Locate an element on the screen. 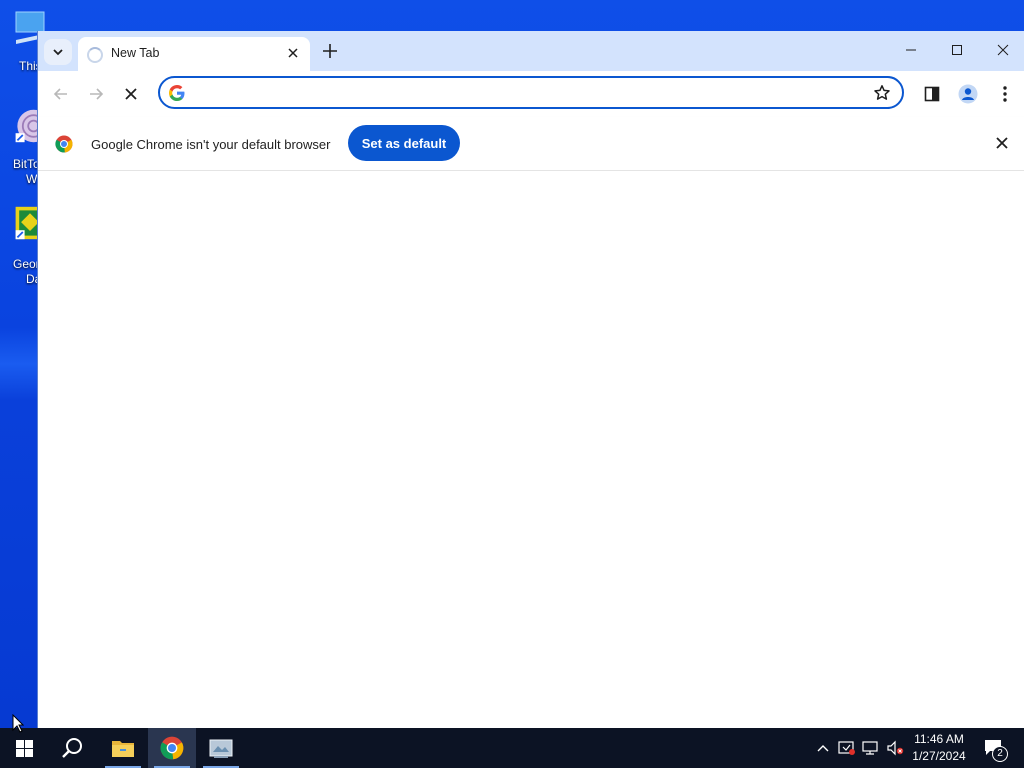  close-infobar-icon is located at coordinates (1002, 143).